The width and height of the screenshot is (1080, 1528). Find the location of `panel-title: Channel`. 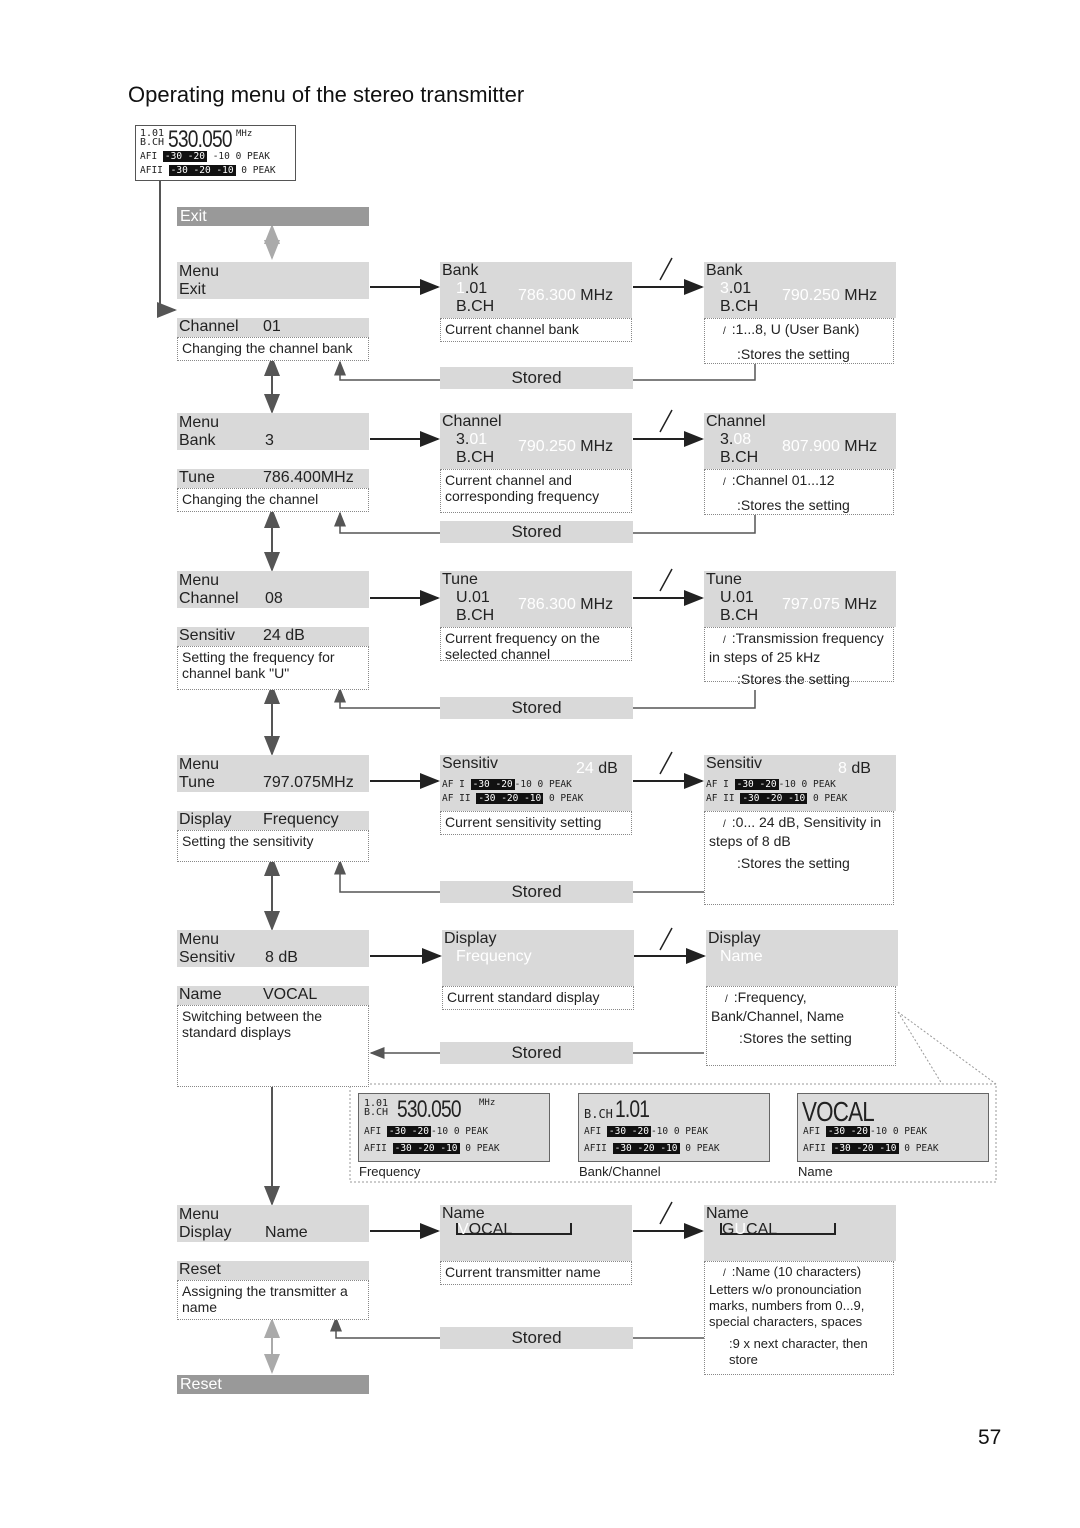

panel-title: Channel is located at coordinates (736, 421).